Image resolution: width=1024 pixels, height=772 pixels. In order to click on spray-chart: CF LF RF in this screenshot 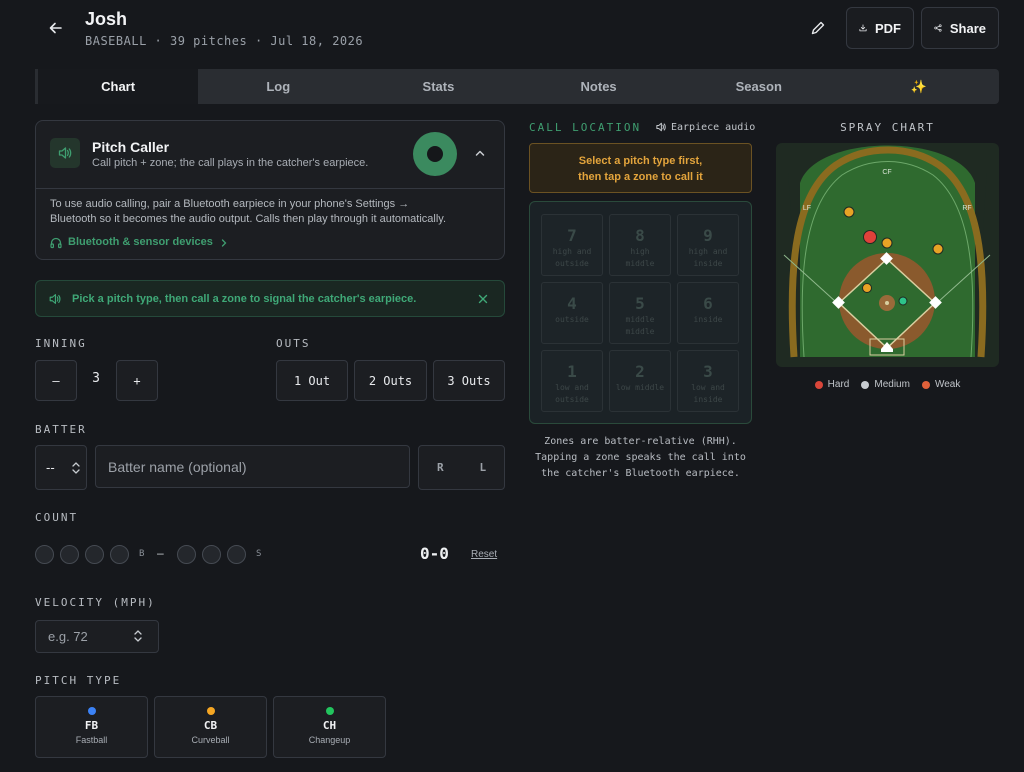, I will do `click(887, 255)`.